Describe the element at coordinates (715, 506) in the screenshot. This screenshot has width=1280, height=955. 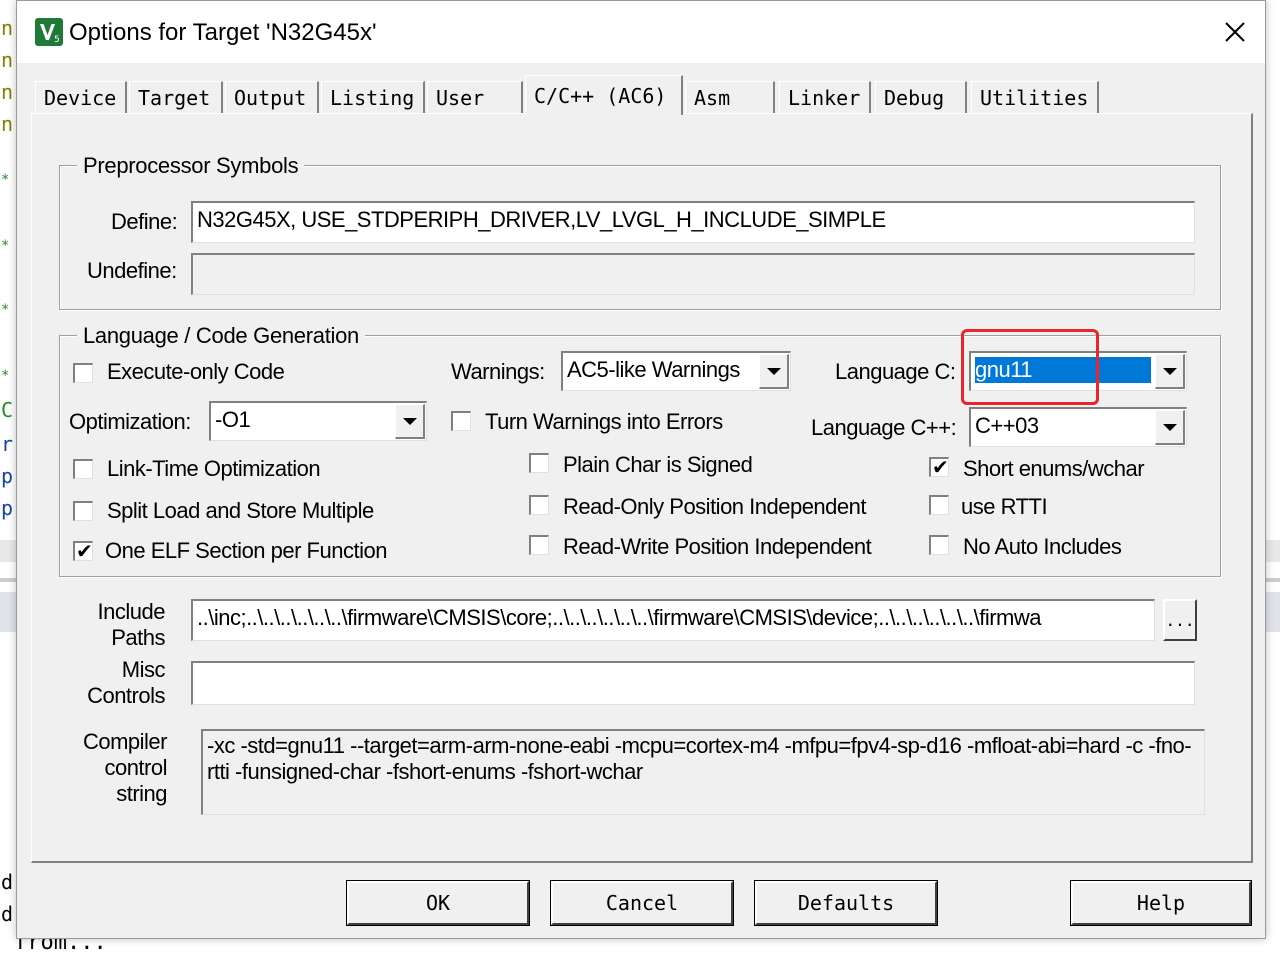
I see `ro-pi-label: Read-Only Position Independent` at that location.